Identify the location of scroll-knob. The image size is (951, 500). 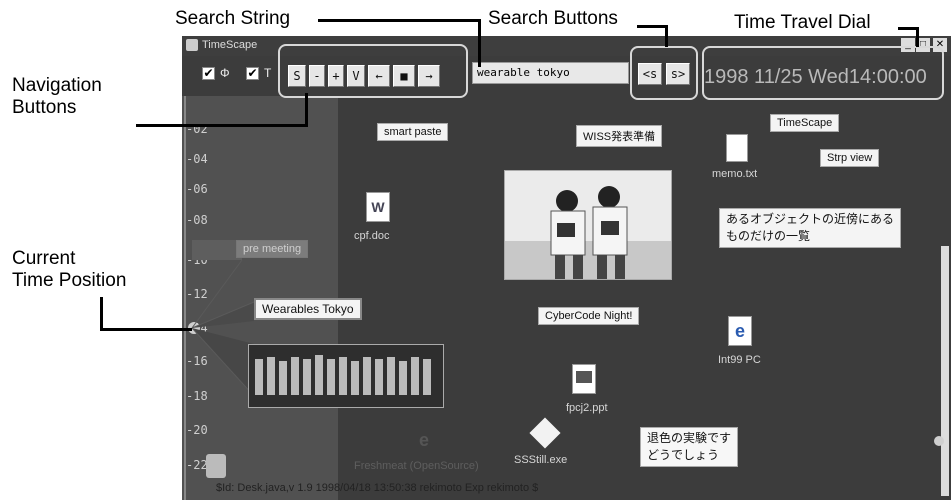
(939, 441).